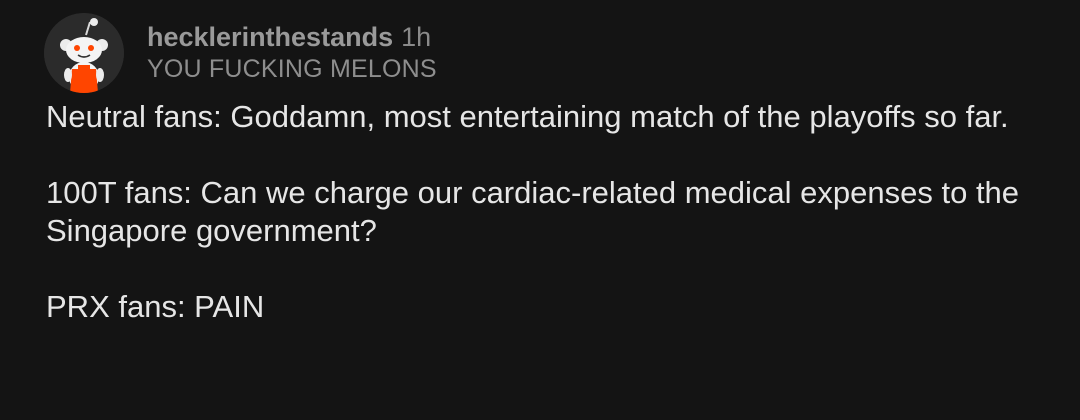  Describe the element at coordinates (270, 37) in the screenshot. I see `author-username: hecklerinthestands` at that location.